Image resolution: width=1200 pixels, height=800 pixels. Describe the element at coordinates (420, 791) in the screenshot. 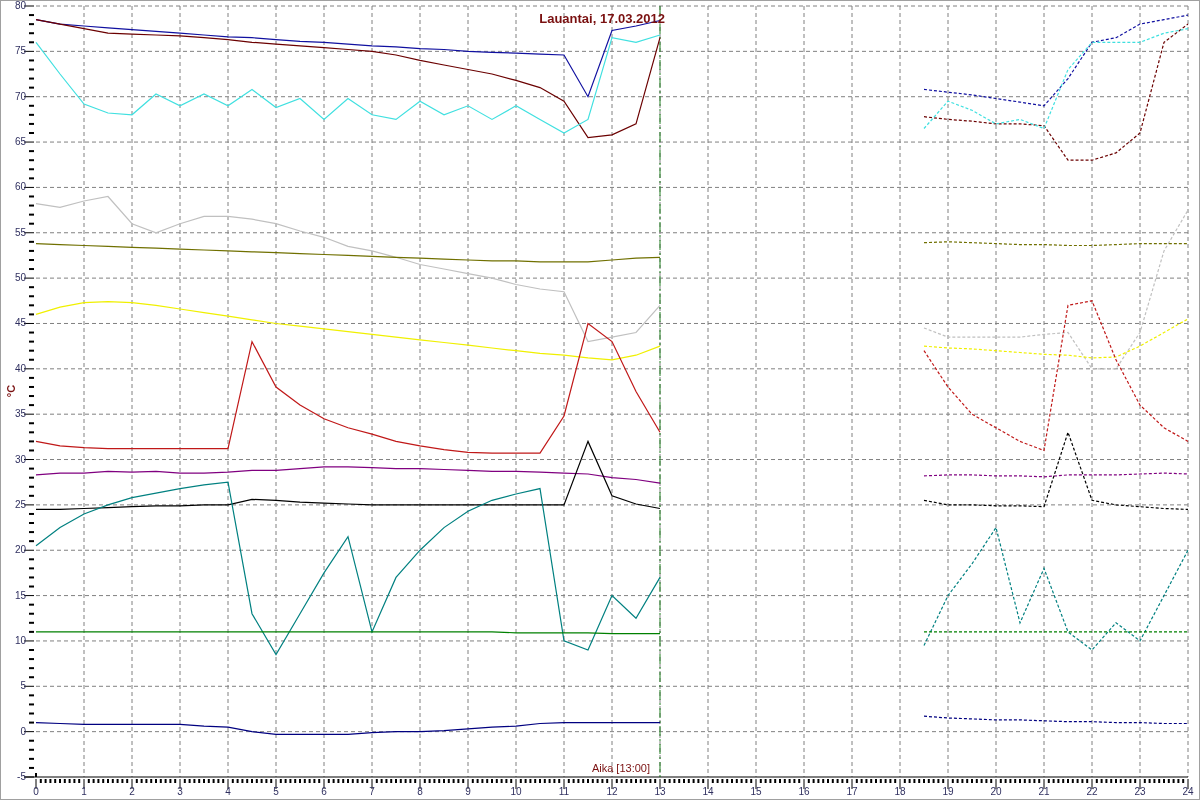

I see `x-tick-label: 8` at that location.